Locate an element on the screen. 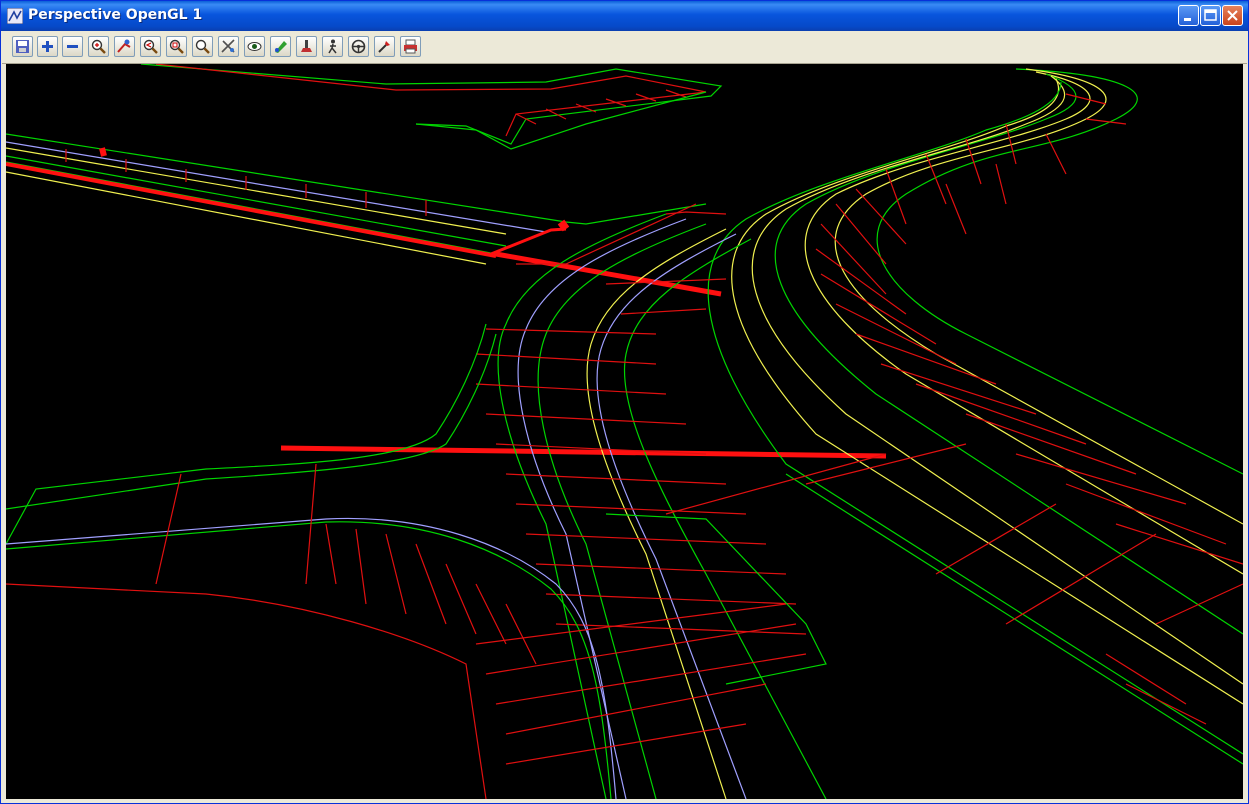  print-button is located at coordinates (410, 46).